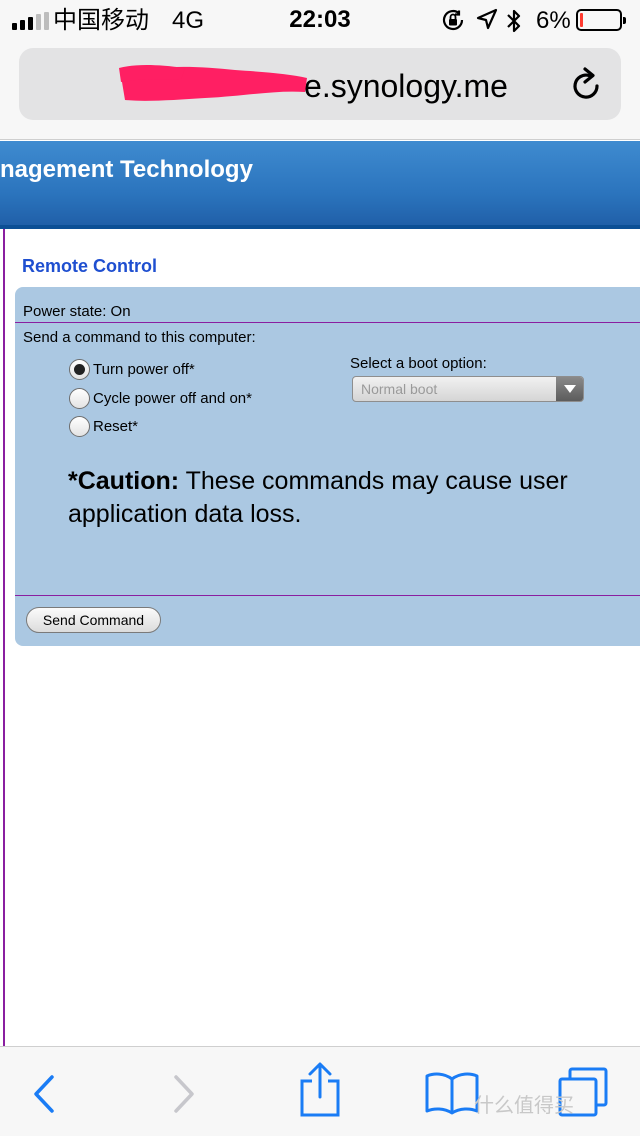 Image resolution: width=640 pixels, height=1136 pixels. I want to click on battery-percent: 6%, so click(553, 20).